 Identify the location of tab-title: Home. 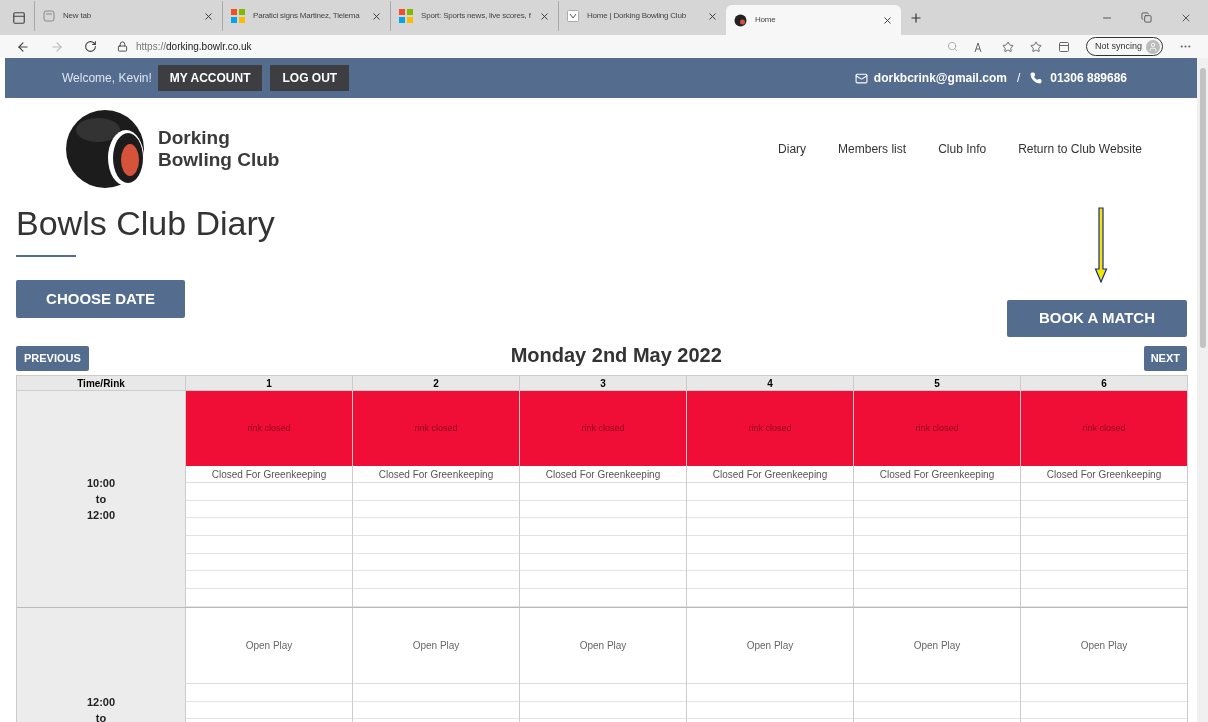
(766, 20).